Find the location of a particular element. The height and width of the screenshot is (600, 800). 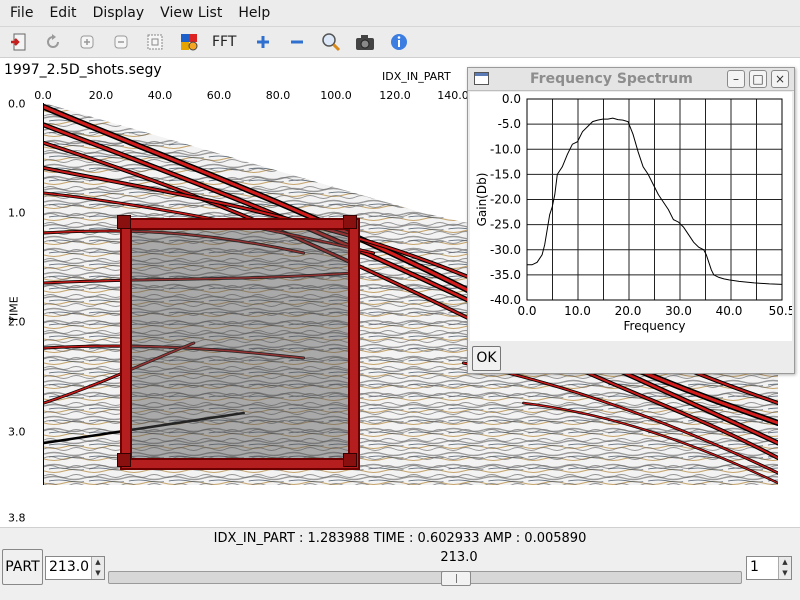

select-region-icon is located at coordinates (155, 42).